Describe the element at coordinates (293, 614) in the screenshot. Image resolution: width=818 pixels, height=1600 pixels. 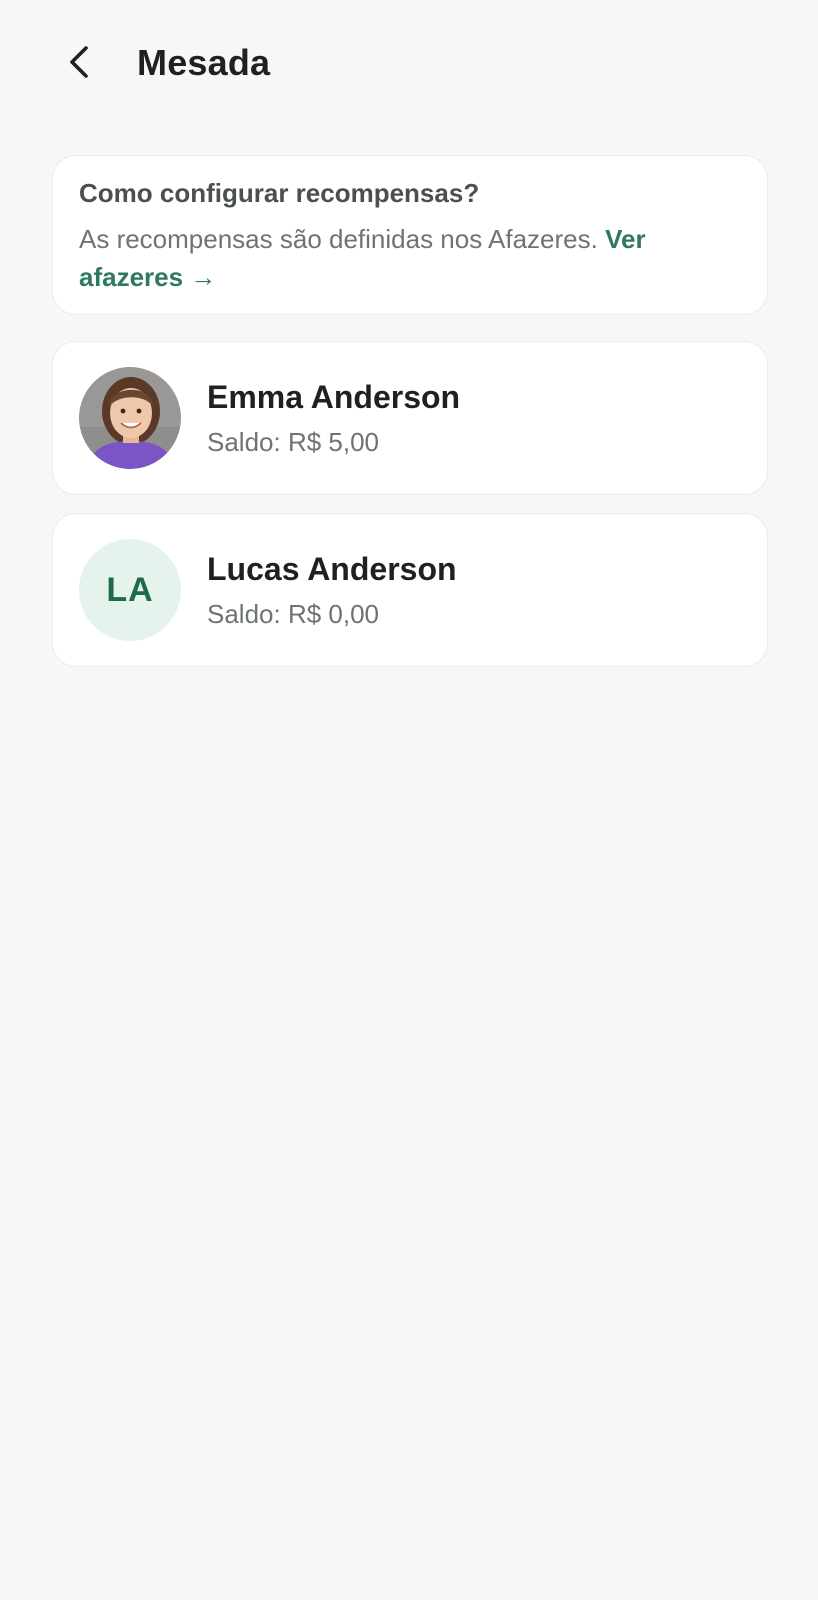
I see `member-balance: Saldo: R$ 0,00` at that location.